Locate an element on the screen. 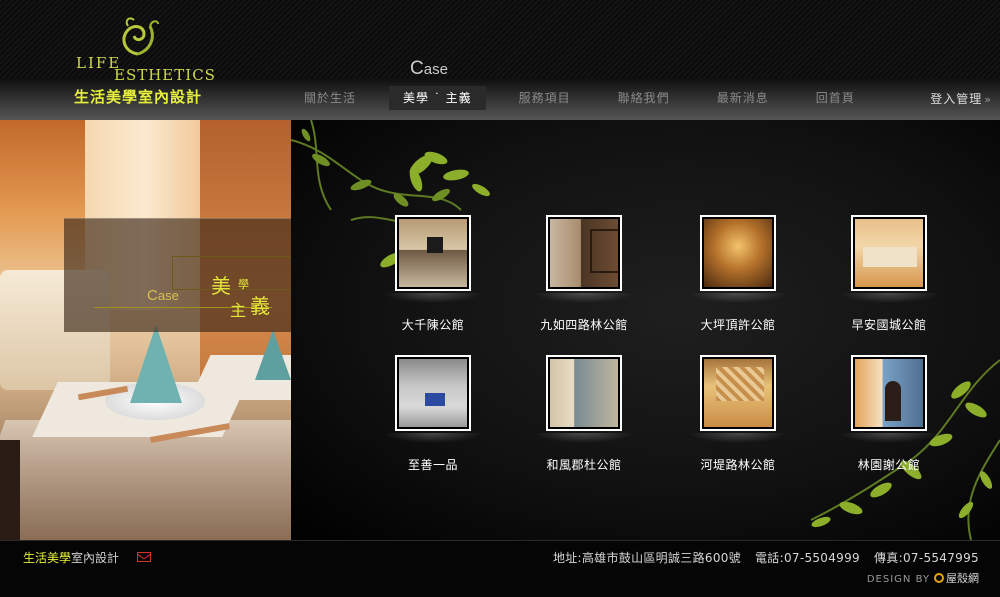 Image resolution: width=1000 pixels, height=597 pixels. footer-brand: 生活美學室內設計 is located at coordinates (71, 557).